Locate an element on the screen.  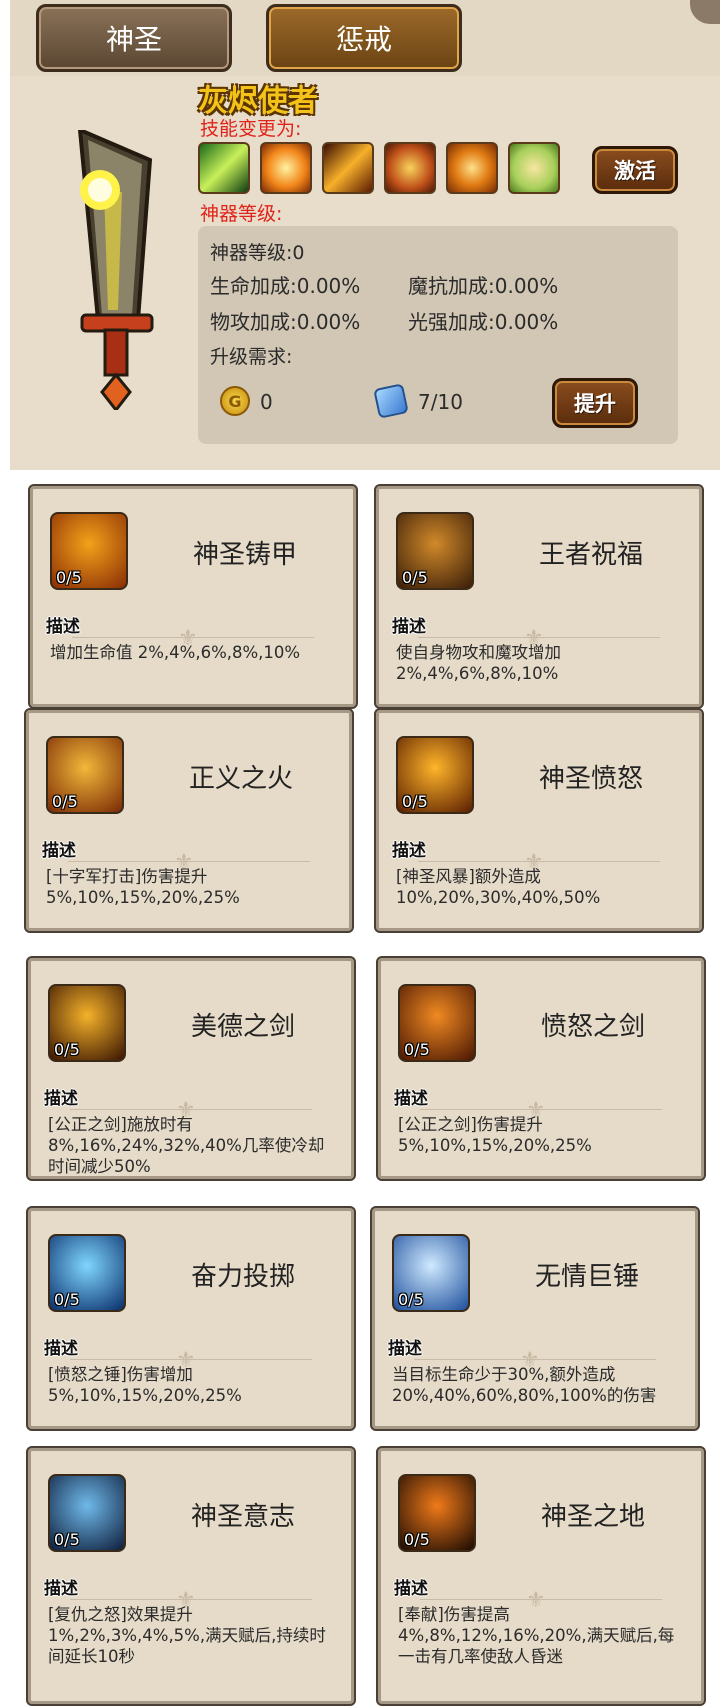
talent-card: 0/5 神圣铸甲 ⚜ 描述 增加生命值 2%,4%,6%,8%,10% is located at coordinates (193, 596).